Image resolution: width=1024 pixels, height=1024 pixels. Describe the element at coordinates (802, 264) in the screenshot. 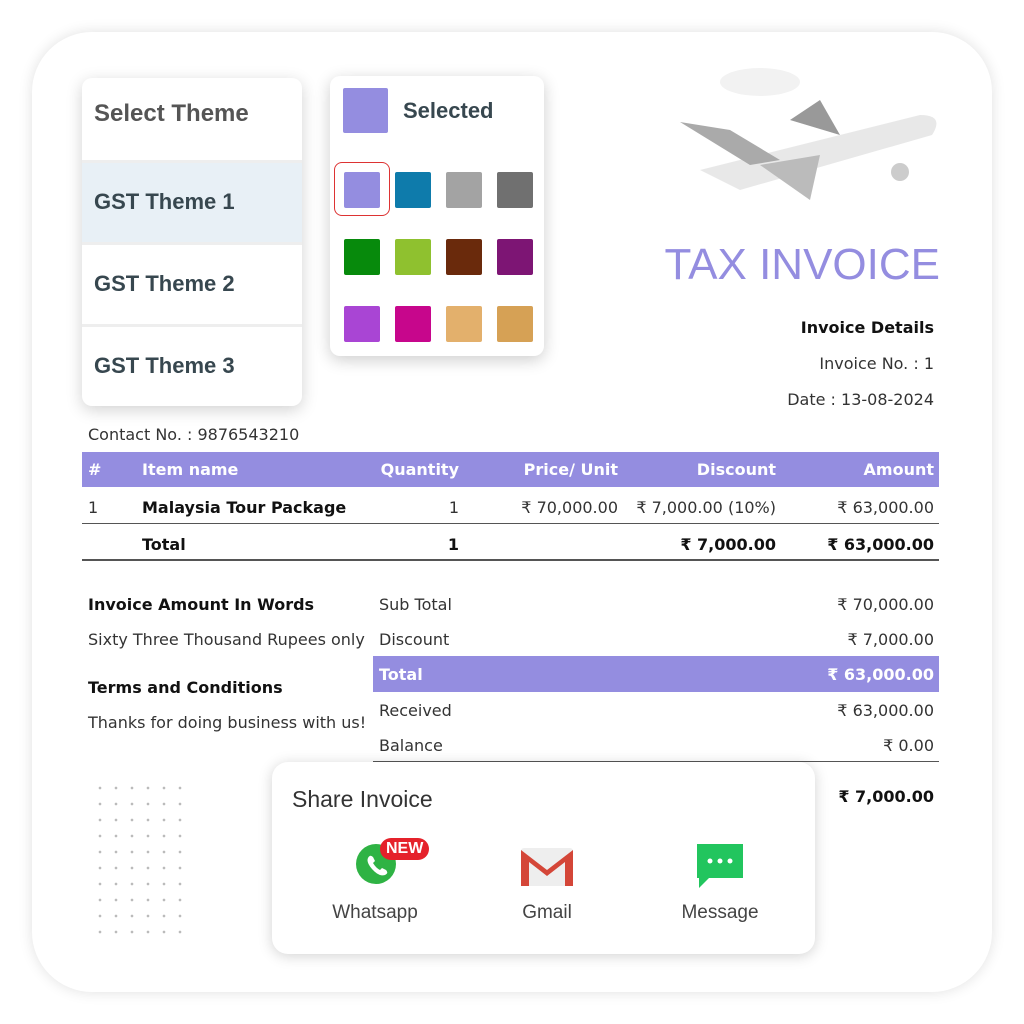

I see `invoice-title: TAX INVOICE` at that location.